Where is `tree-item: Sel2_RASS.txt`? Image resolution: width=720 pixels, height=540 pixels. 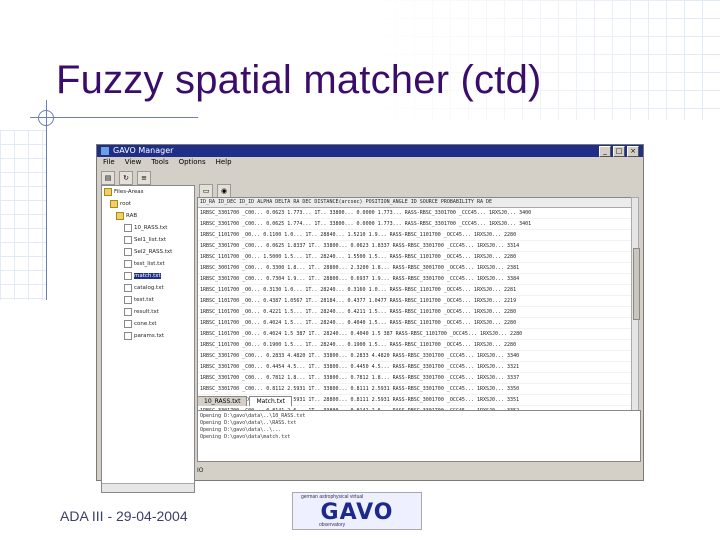 tree-item: Sel2_RASS.txt is located at coordinates (148, 252).